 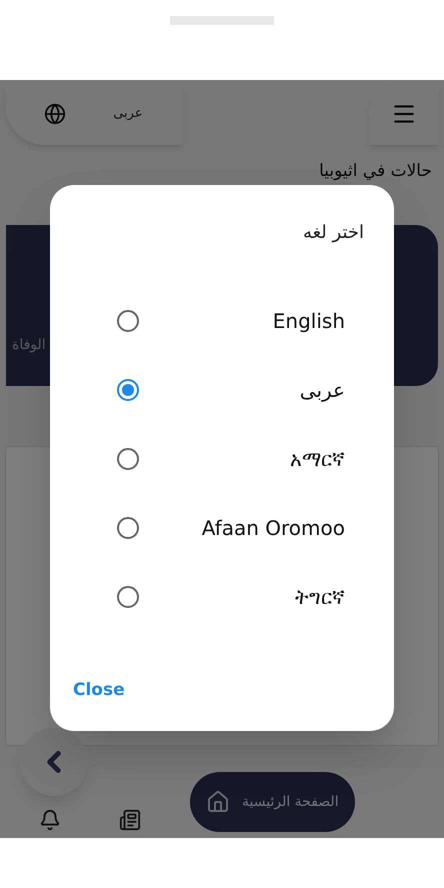 I want to click on language-option: ትግርኛ, so click(x=222, y=596).